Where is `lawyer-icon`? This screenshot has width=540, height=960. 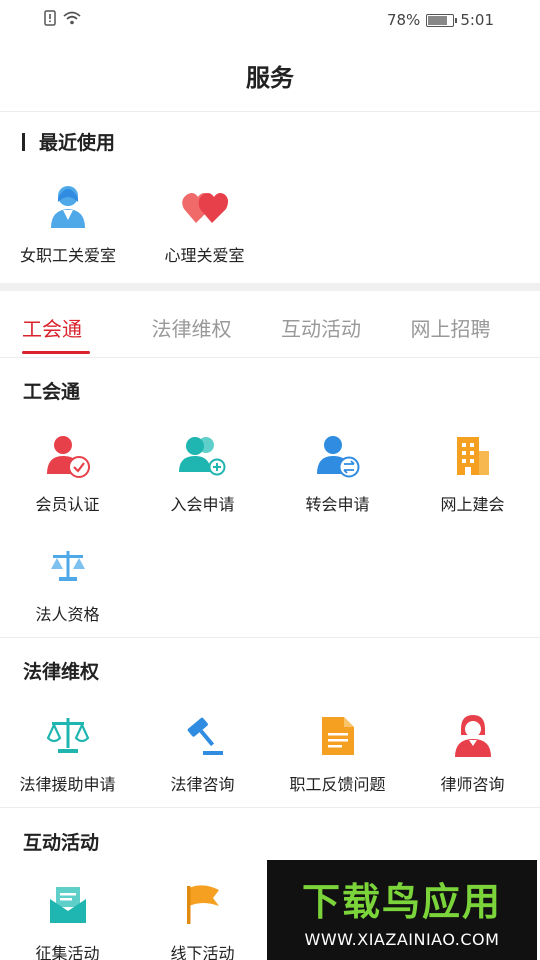
lawyer-icon is located at coordinates (473, 736).